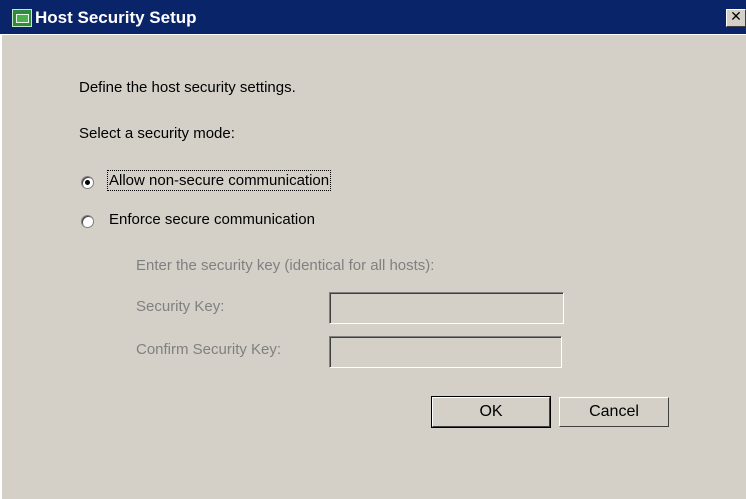  I want to click on radio-label-allow: Allow non-secure communication, so click(219, 180).